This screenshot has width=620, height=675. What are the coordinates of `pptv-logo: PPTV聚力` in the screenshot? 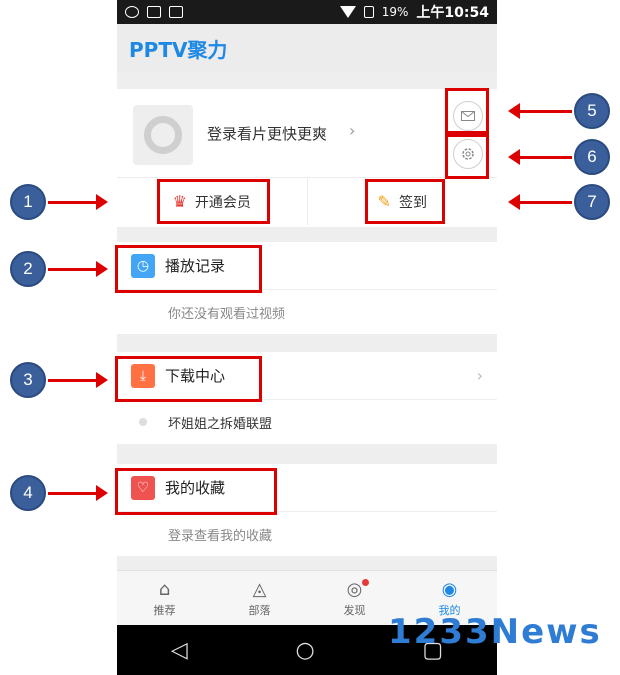 It's located at (178, 49).